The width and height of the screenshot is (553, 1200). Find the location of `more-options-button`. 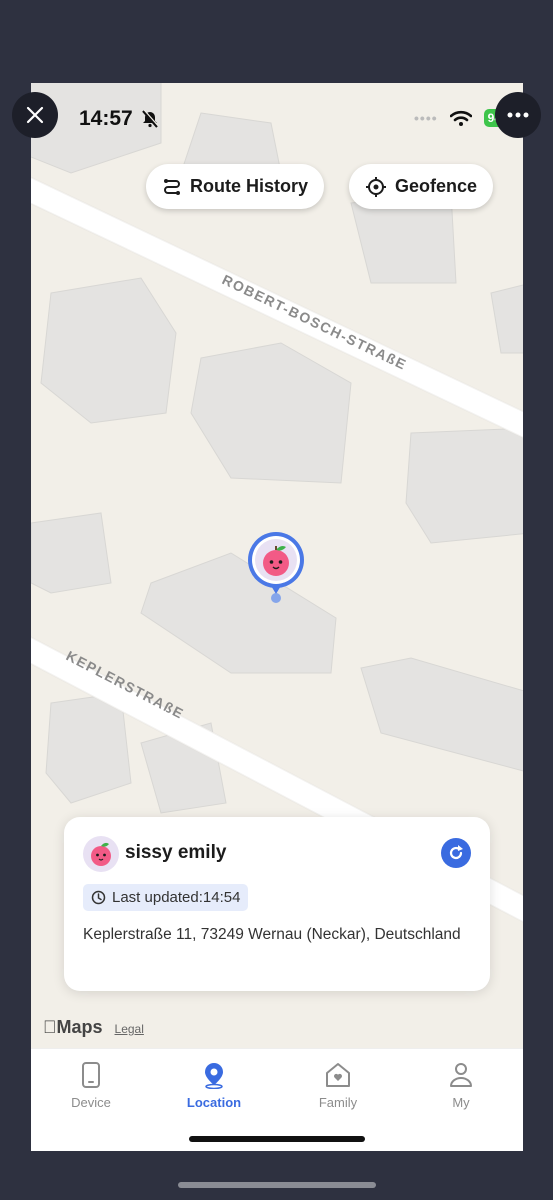

more-options-button is located at coordinates (518, 115).